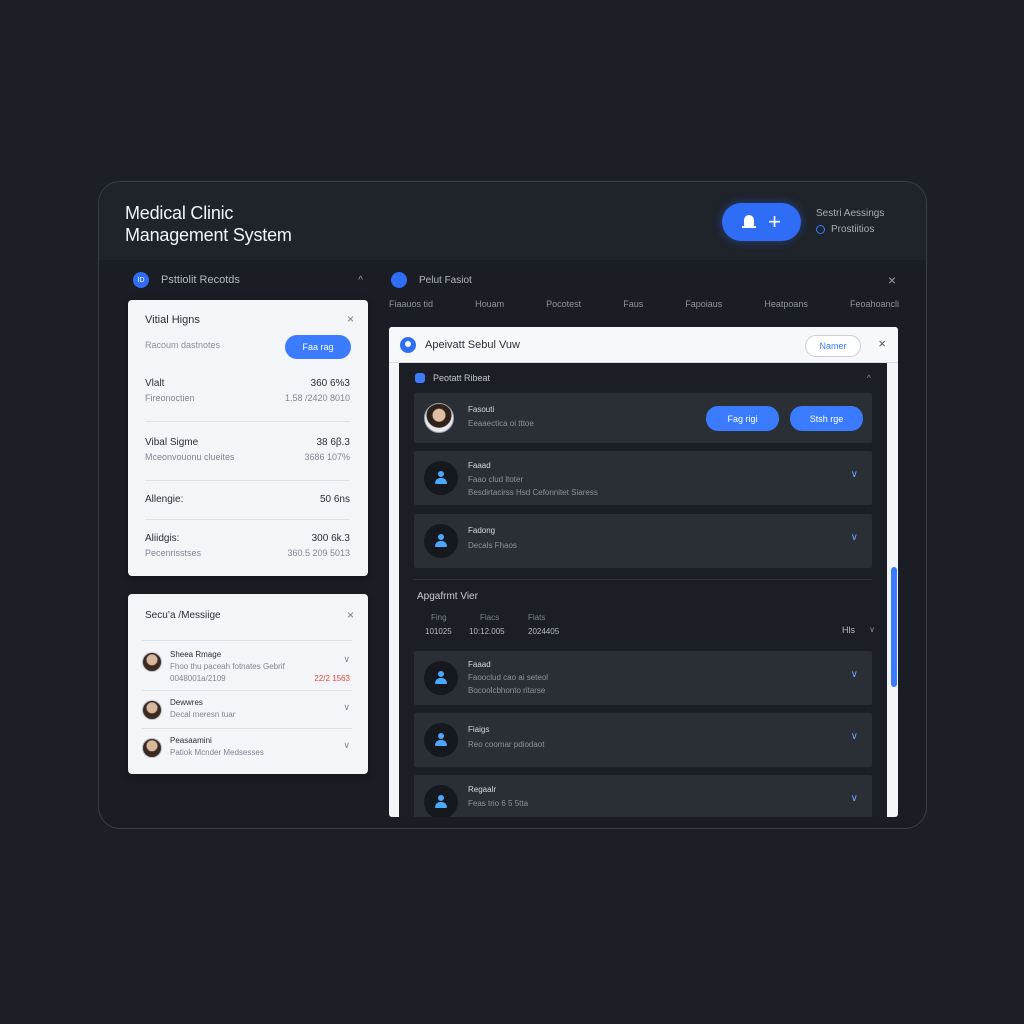 The width and height of the screenshot is (1024, 1024). I want to click on app-title-line2: Management System, so click(208, 235).